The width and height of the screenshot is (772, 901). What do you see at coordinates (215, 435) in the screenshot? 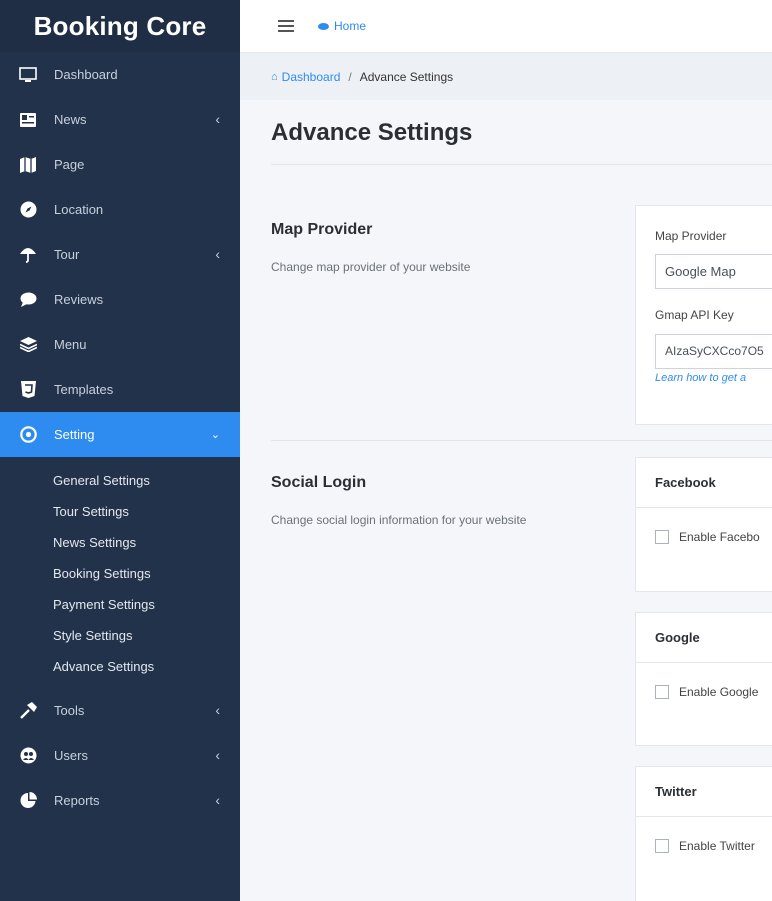
I see `chevron-down-icon: ⌄` at bounding box center [215, 435].